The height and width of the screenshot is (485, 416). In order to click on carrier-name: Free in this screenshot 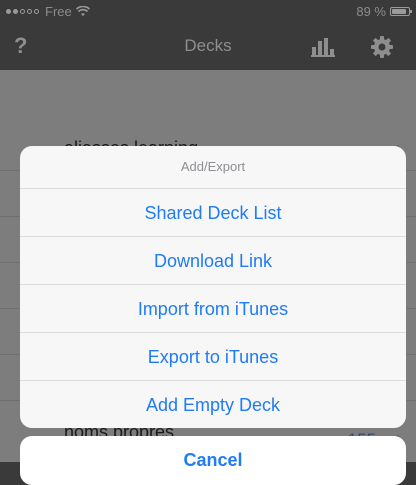, I will do `click(58, 11)`.